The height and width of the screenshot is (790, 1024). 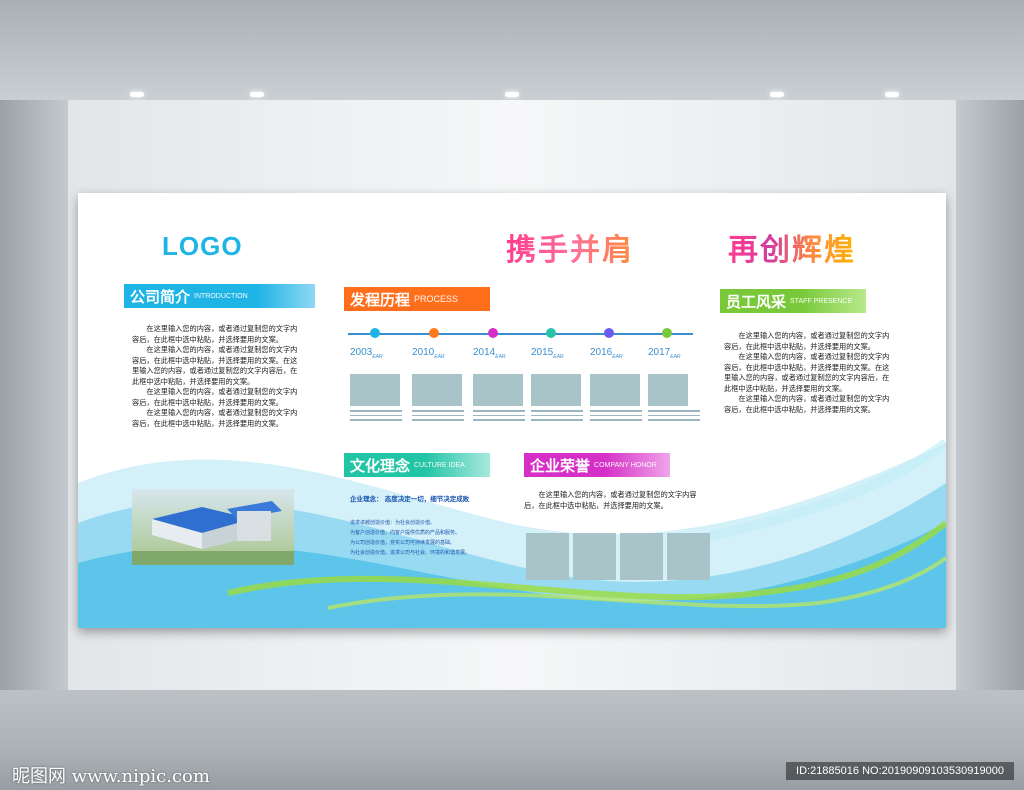 I want to click on company-intro-title: 公司简介 INTRODUCTION, so click(x=219, y=296).